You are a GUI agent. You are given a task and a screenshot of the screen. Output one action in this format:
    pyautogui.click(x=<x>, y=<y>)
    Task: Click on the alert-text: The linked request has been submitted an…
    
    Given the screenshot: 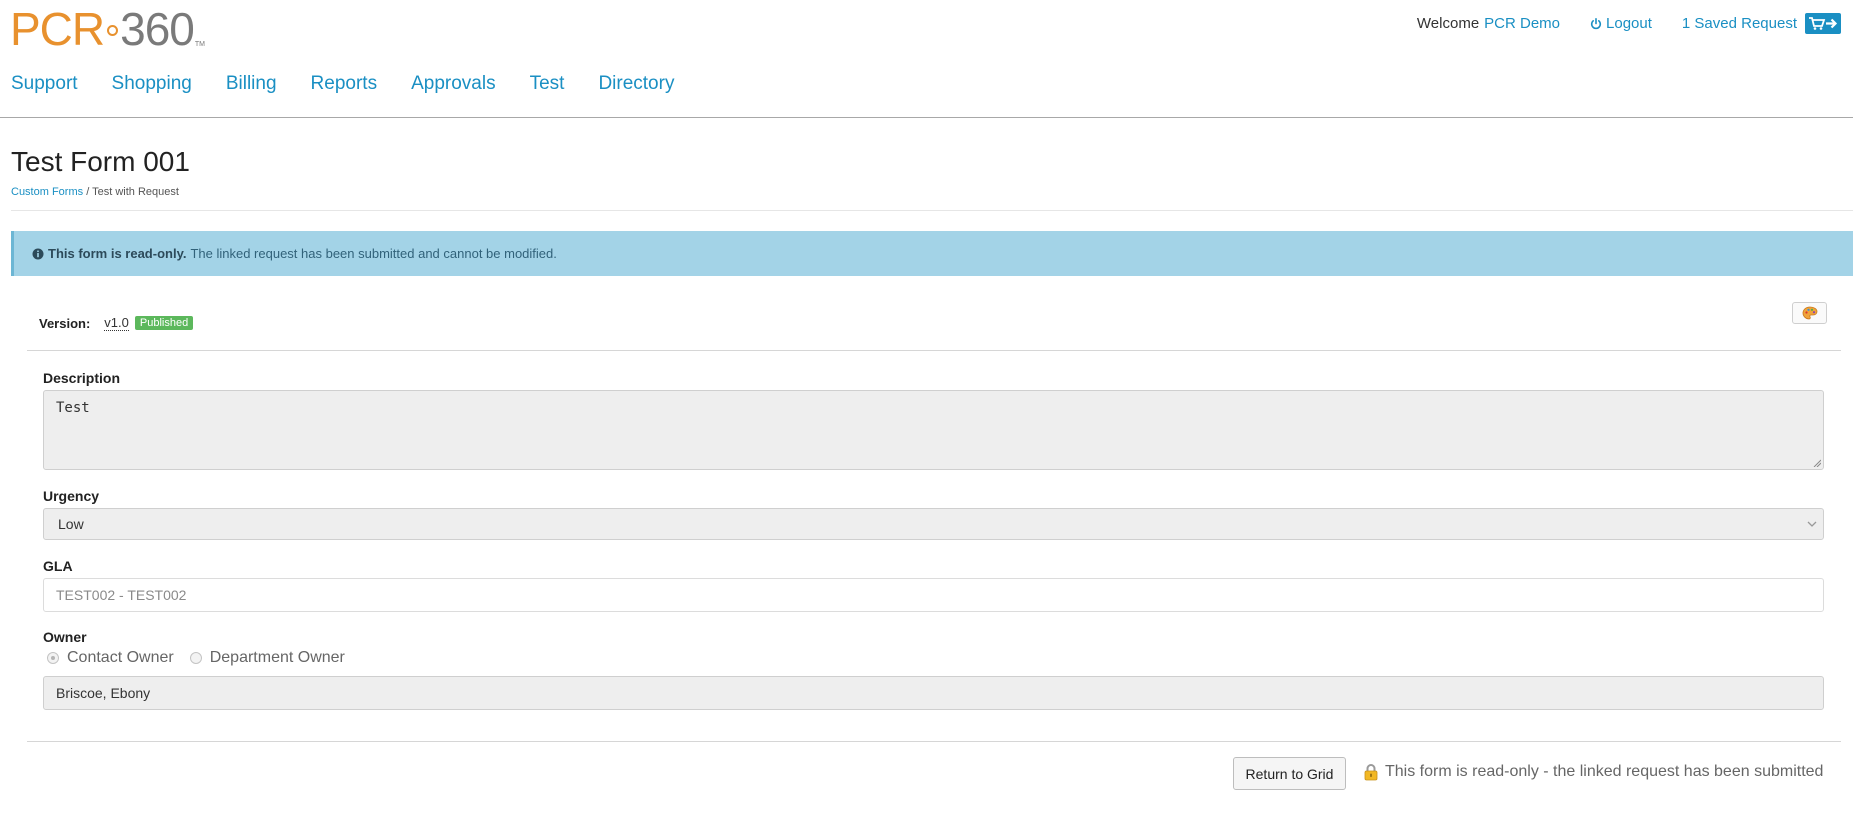 What is the action you would take?
    pyautogui.click(x=373, y=253)
    